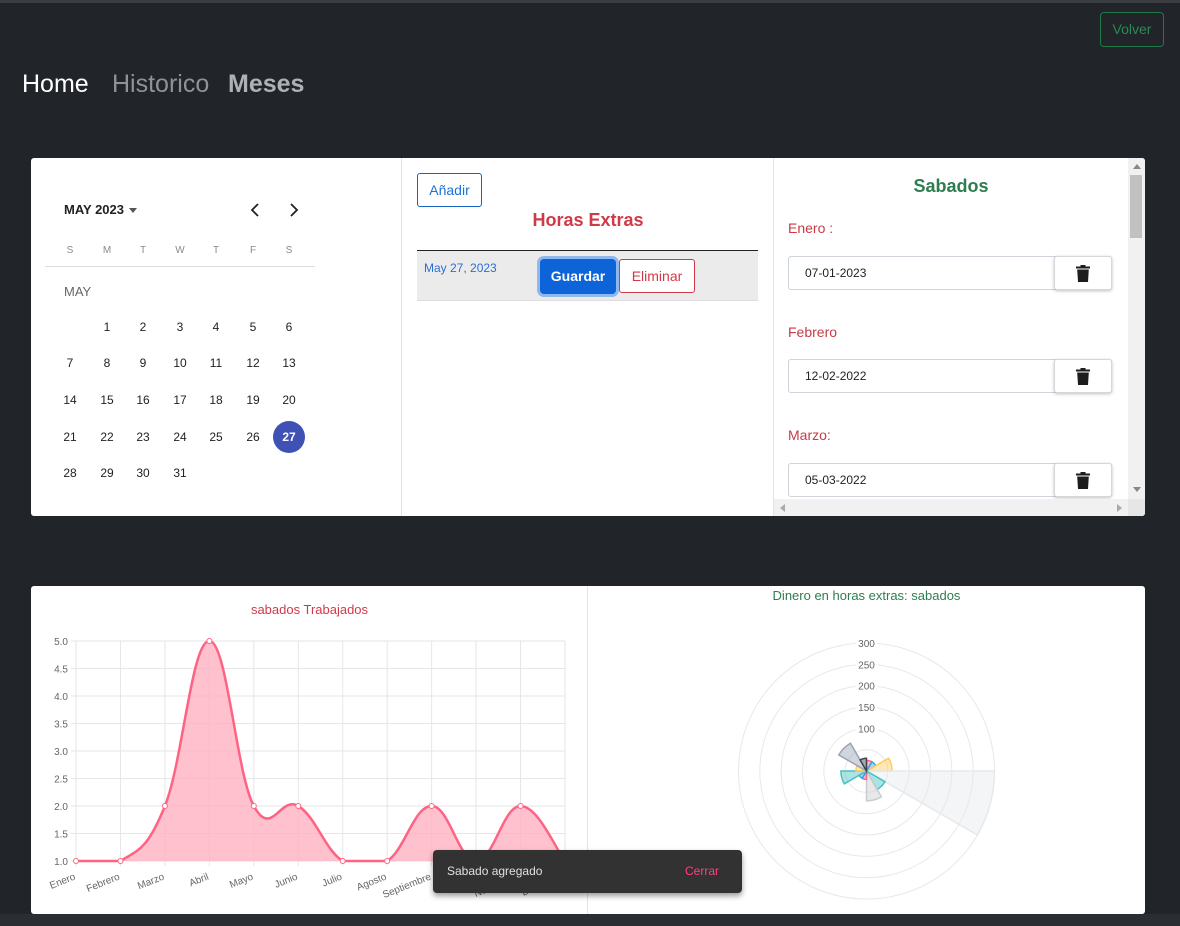 The image size is (1180, 926). What do you see at coordinates (449, 190) in the screenshot?
I see `anadir-button: Añadir` at bounding box center [449, 190].